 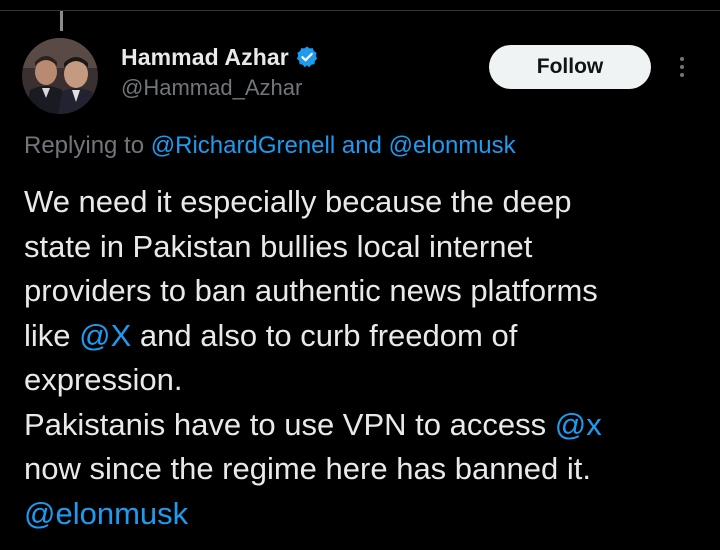 I want to click on follow-button: Follow, so click(x=570, y=67).